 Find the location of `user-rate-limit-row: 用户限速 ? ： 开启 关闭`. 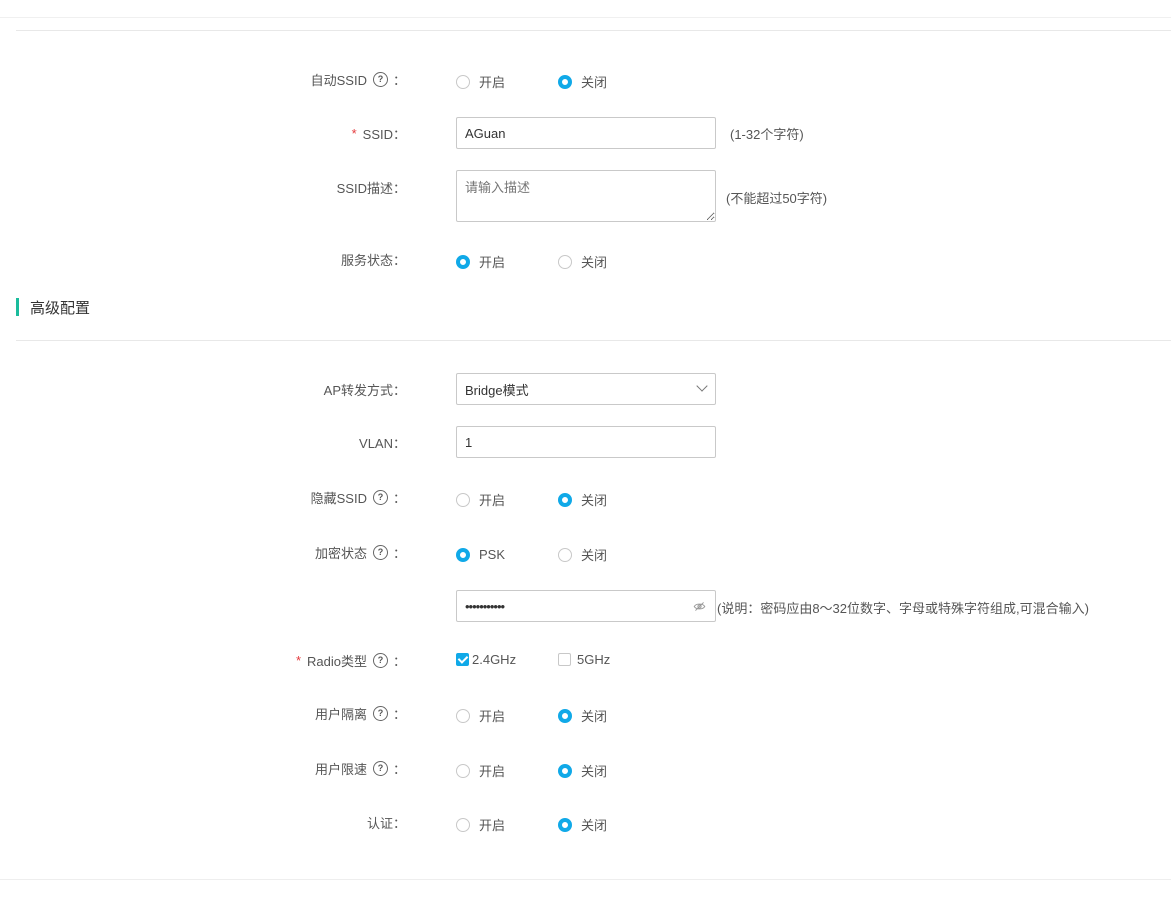

user-rate-limit-row: 用户限速 ? ： 开启 关闭 is located at coordinates (585, 769).